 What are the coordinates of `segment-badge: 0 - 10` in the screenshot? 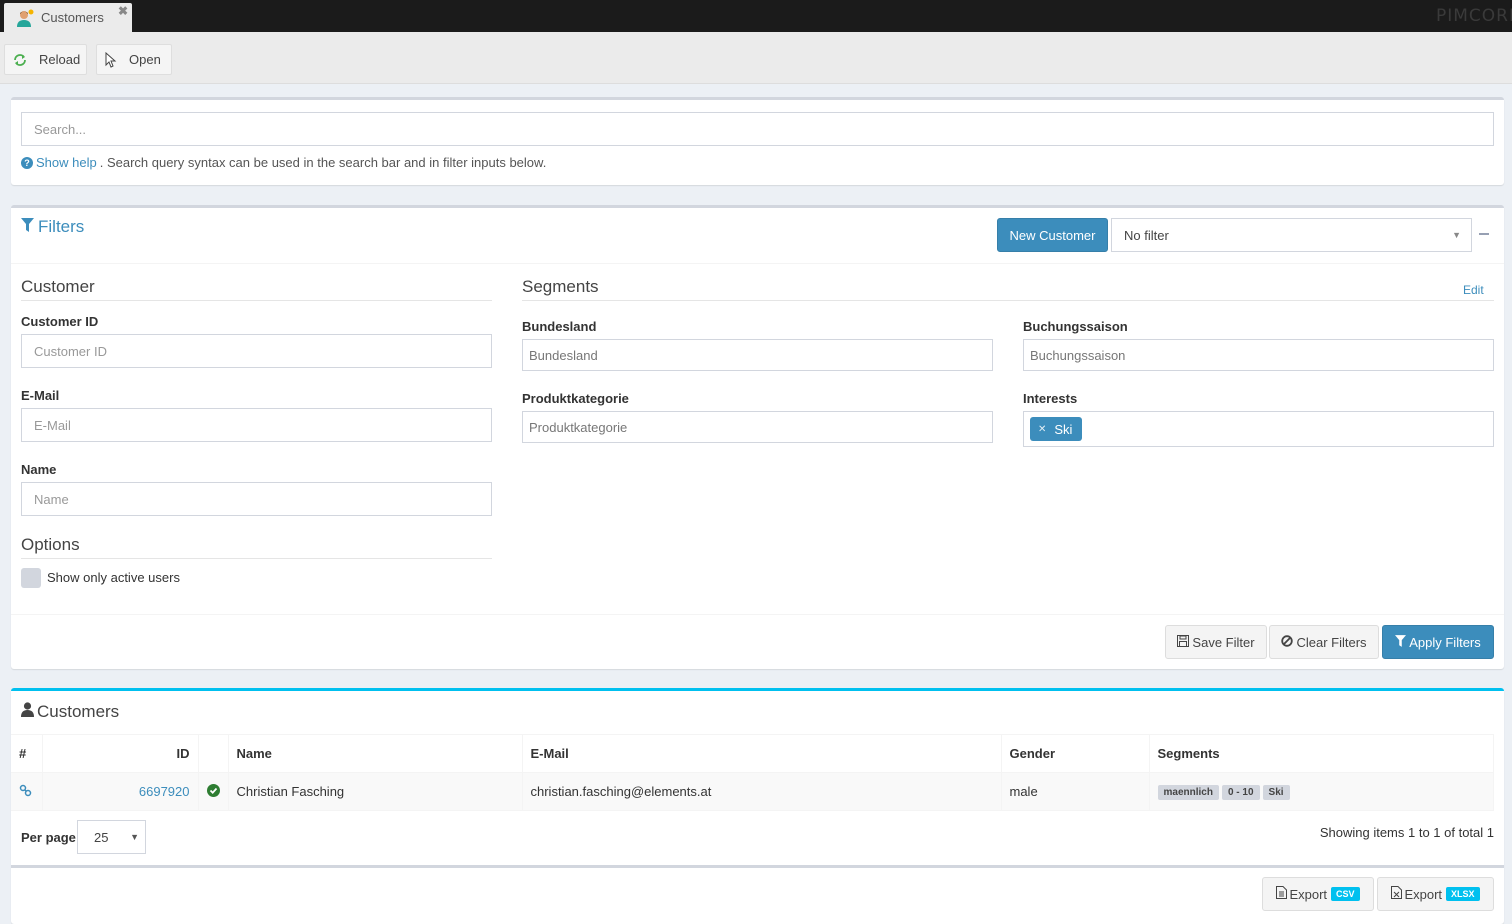 It's located at (1240, 792).